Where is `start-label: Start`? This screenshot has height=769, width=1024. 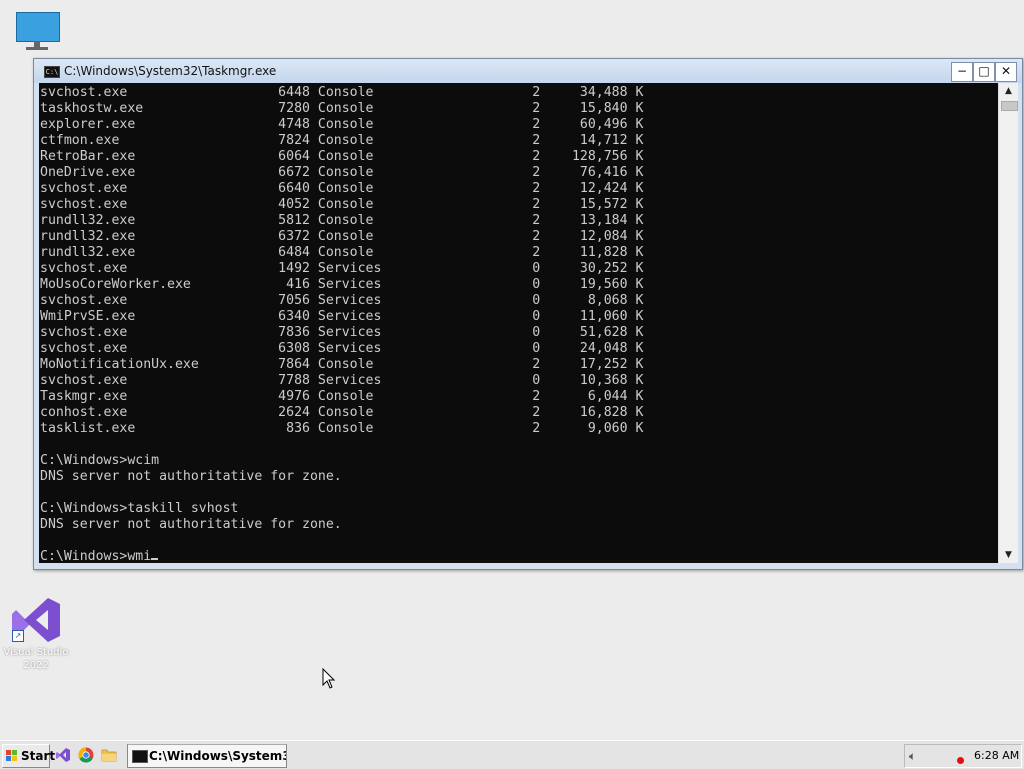 start-label: Start is located at coordinates (38, 756).